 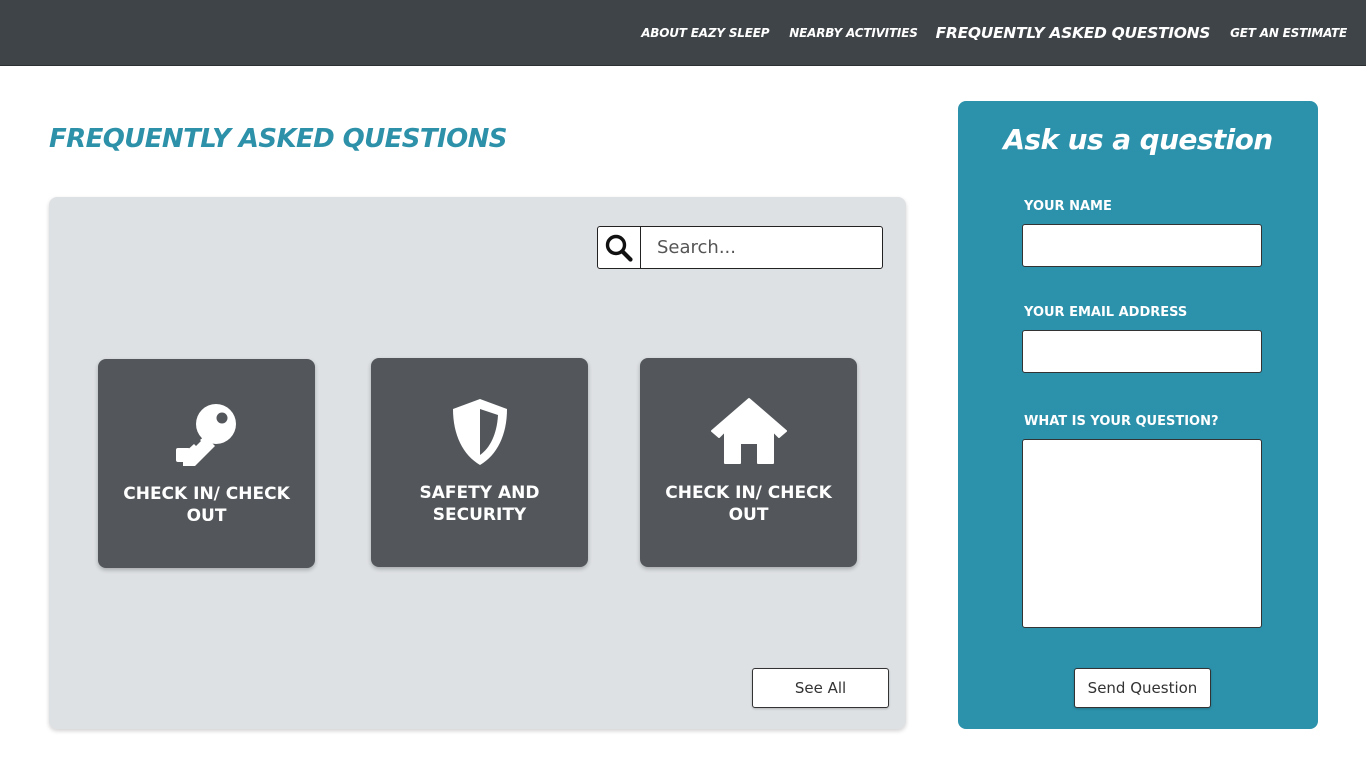 What do you see at coordinates (479, 432) in the screenshot?
I see `shield-icon` at bounding box center [479, 432].